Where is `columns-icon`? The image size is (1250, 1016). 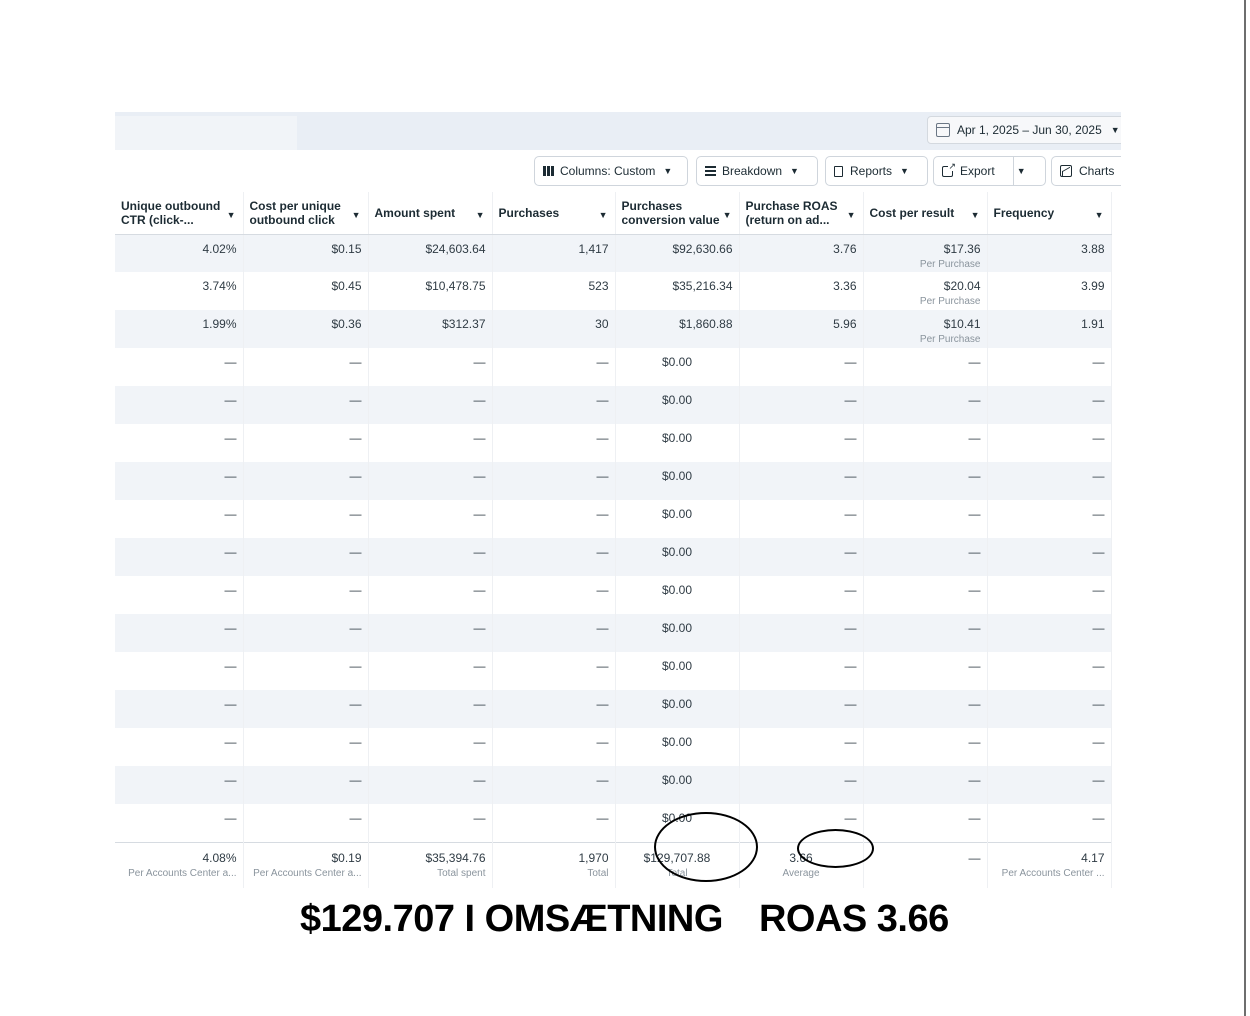 columns-icon is located at coordinates (548, 171).